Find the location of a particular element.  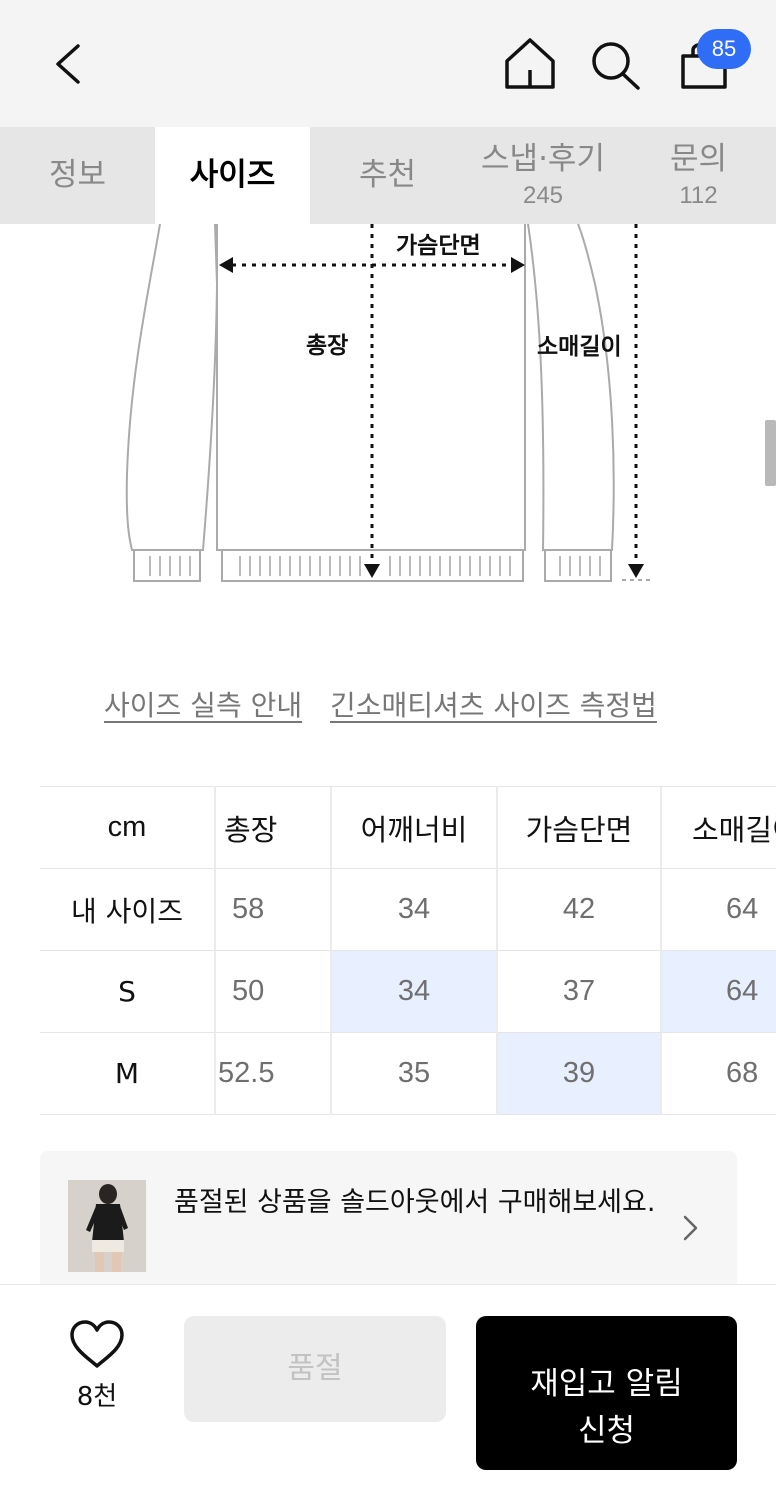

home-button is located at coordinates (530, 64).